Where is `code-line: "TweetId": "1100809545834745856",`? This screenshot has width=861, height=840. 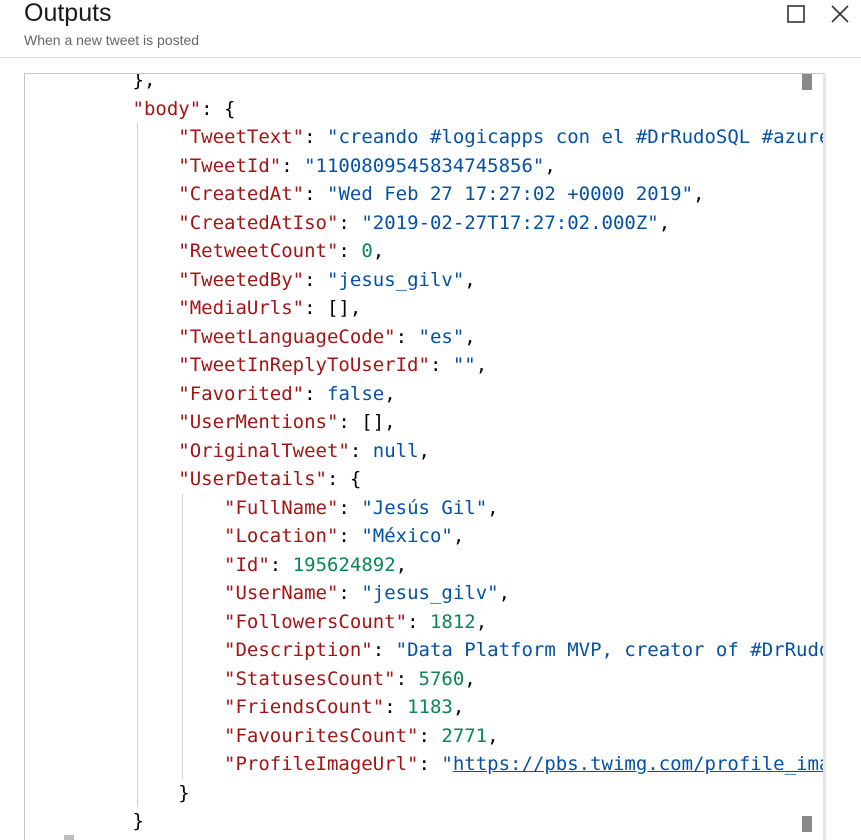
code-line: "TweetId": "1100809545834745856", is located at coordinates (424, 165).